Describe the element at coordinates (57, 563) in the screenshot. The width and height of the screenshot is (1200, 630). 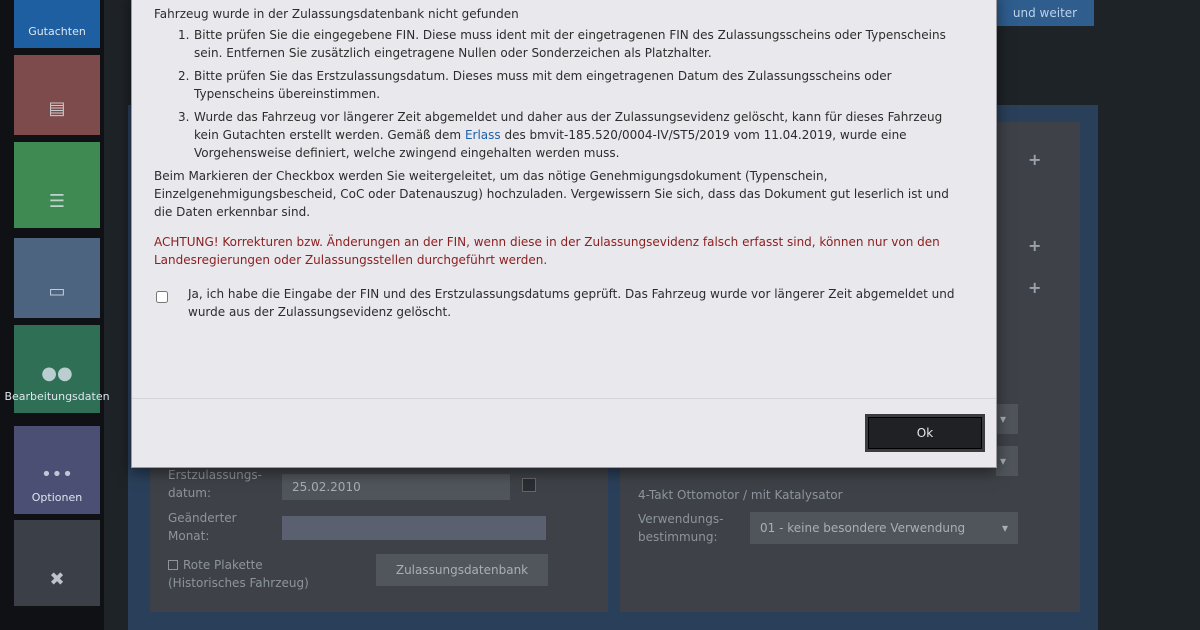
I see `sidebar-item-tools: ✖` at that location.